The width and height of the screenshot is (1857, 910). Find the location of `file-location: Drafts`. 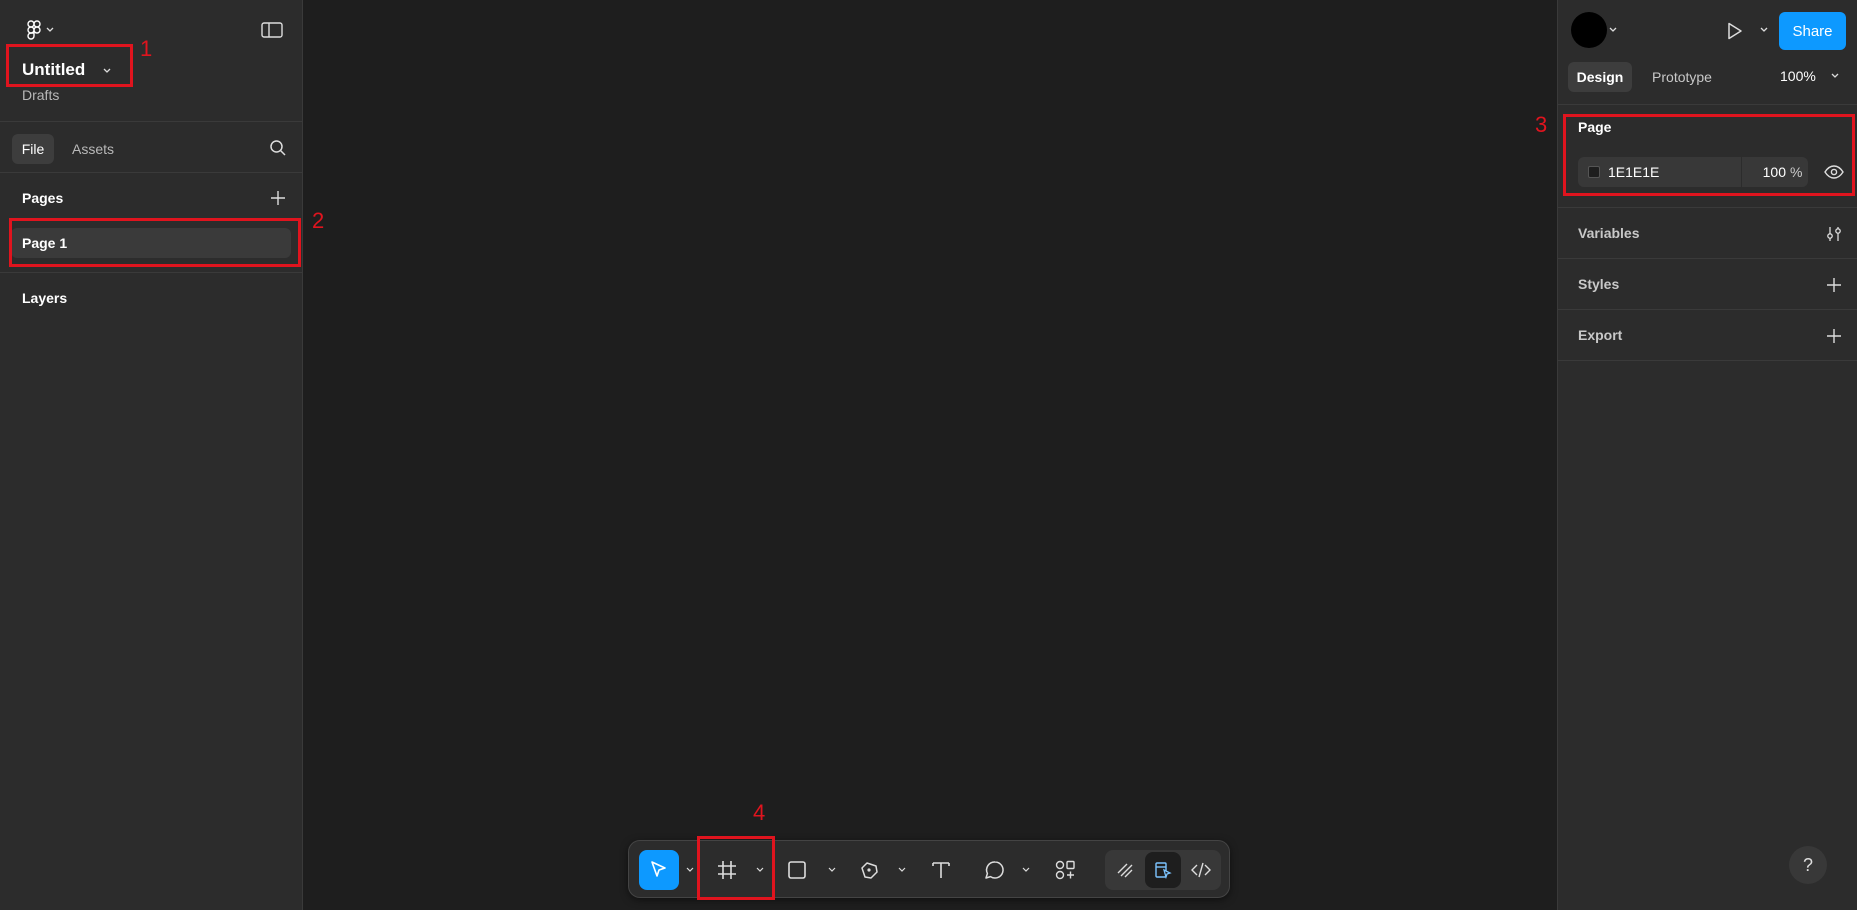

file-location: Drafts is located at coordinates (40, 95).